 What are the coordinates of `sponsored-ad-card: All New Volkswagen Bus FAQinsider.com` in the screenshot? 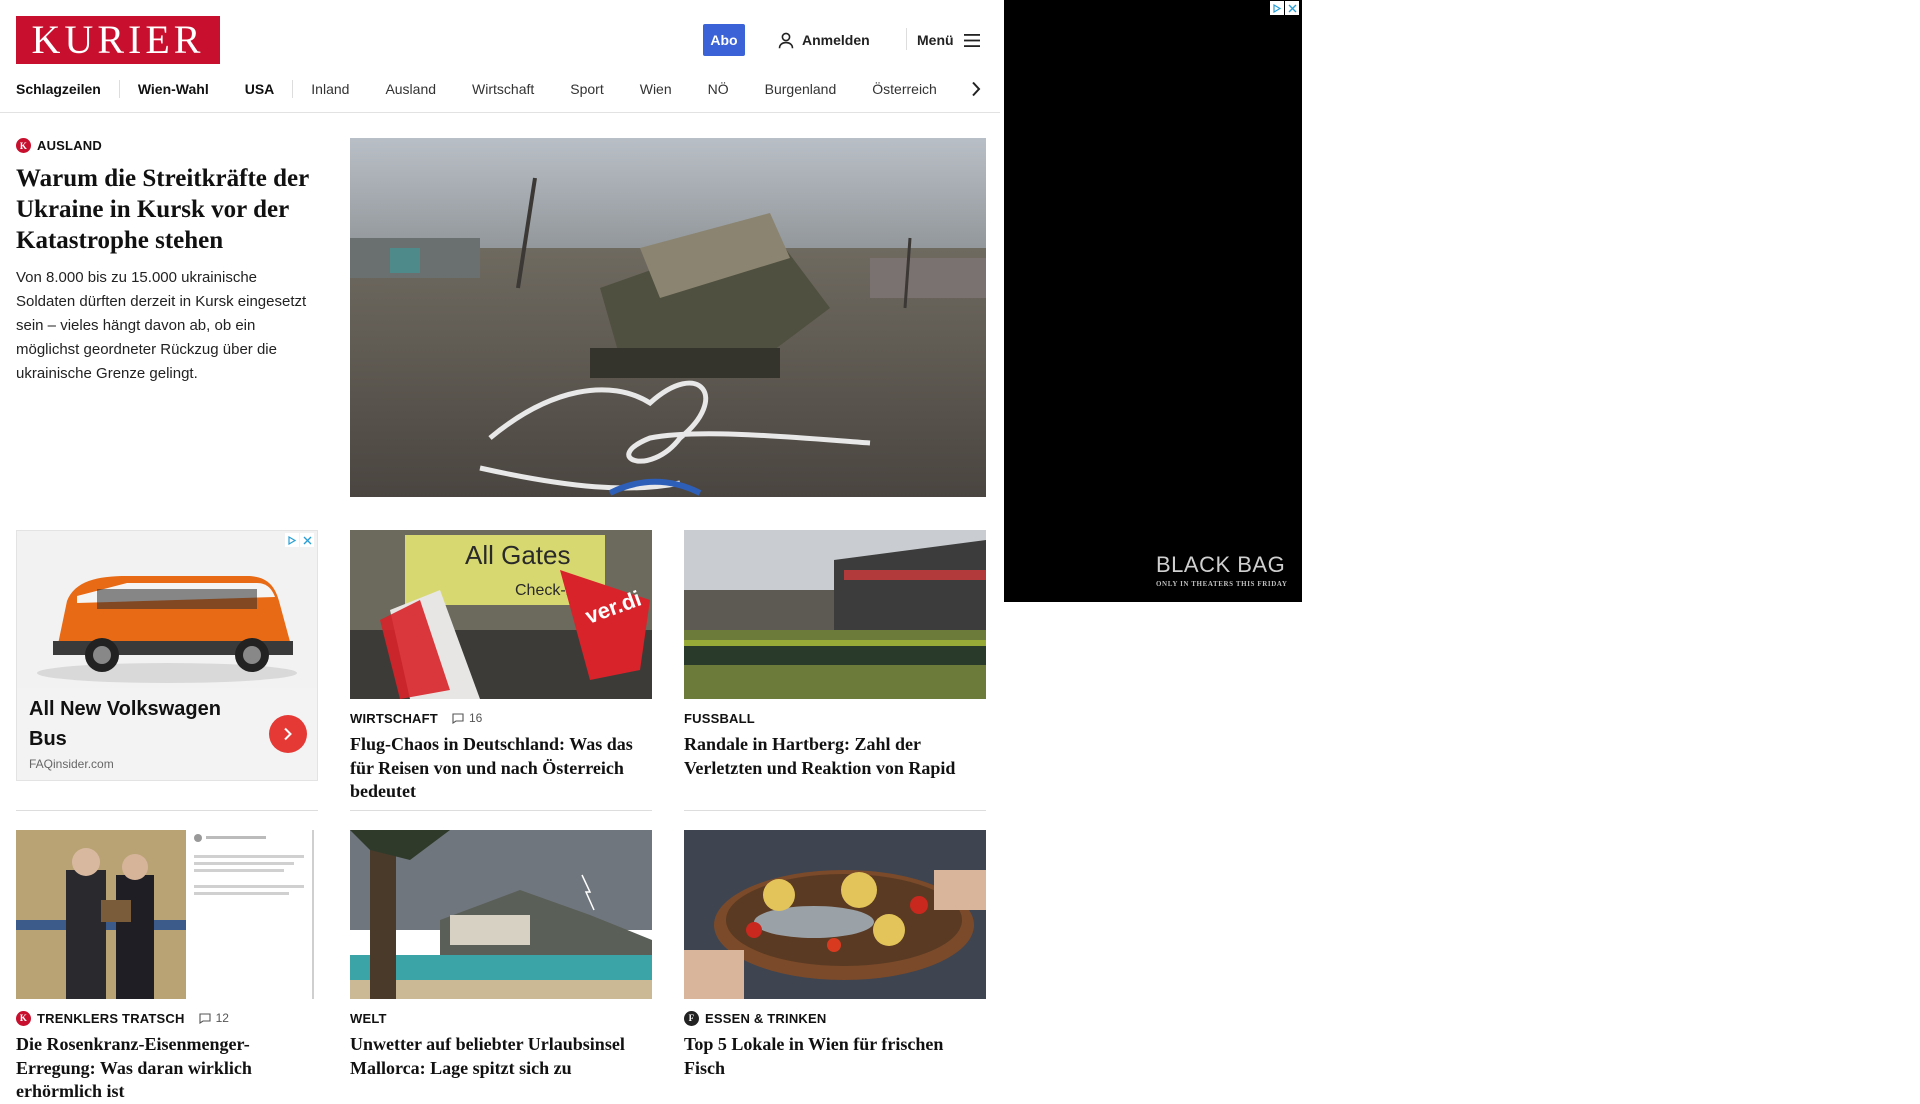 It's located at (167, 655).